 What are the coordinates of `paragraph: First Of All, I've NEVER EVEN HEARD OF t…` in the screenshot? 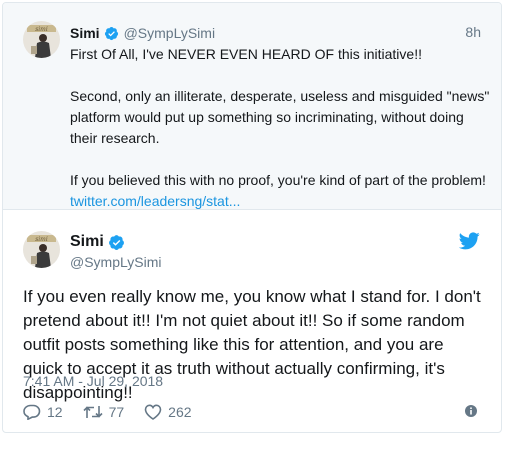 It's located at (246, 54).